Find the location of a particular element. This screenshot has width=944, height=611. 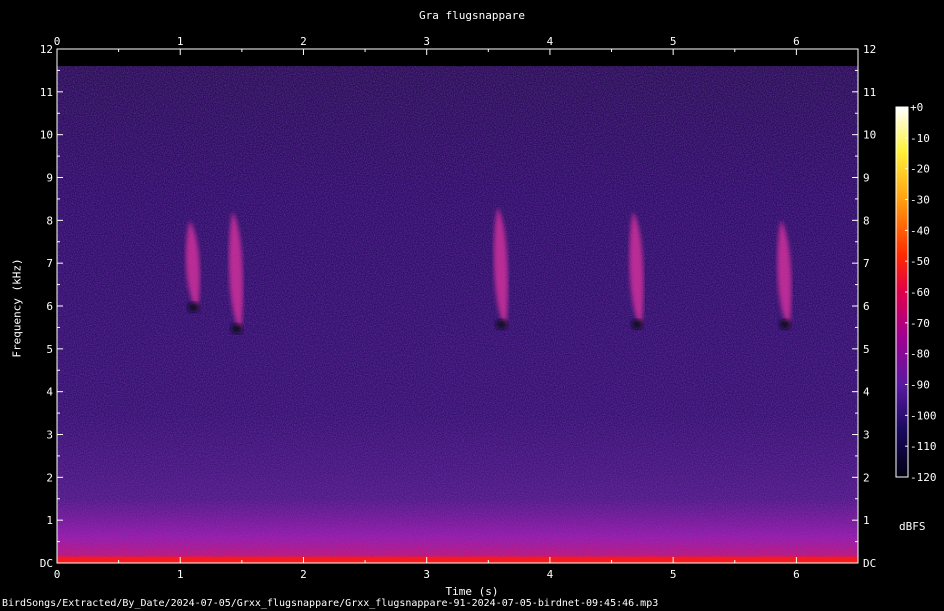

x-tick-label-bottom-3: 3 is located at coordinates (426, 574).